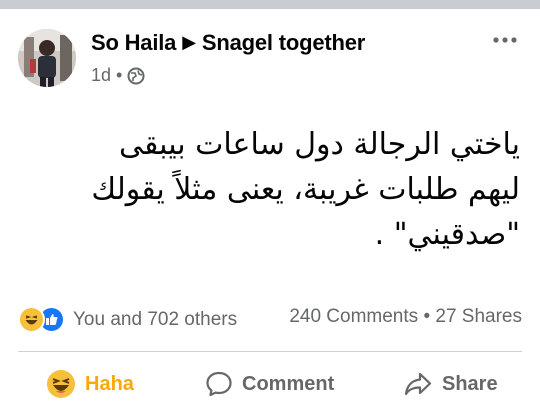  What do you see at coordinates (447, 234) in the screenshot?
I see `post-text-line: "صدقيني" .` at bounding box center [447, 234].